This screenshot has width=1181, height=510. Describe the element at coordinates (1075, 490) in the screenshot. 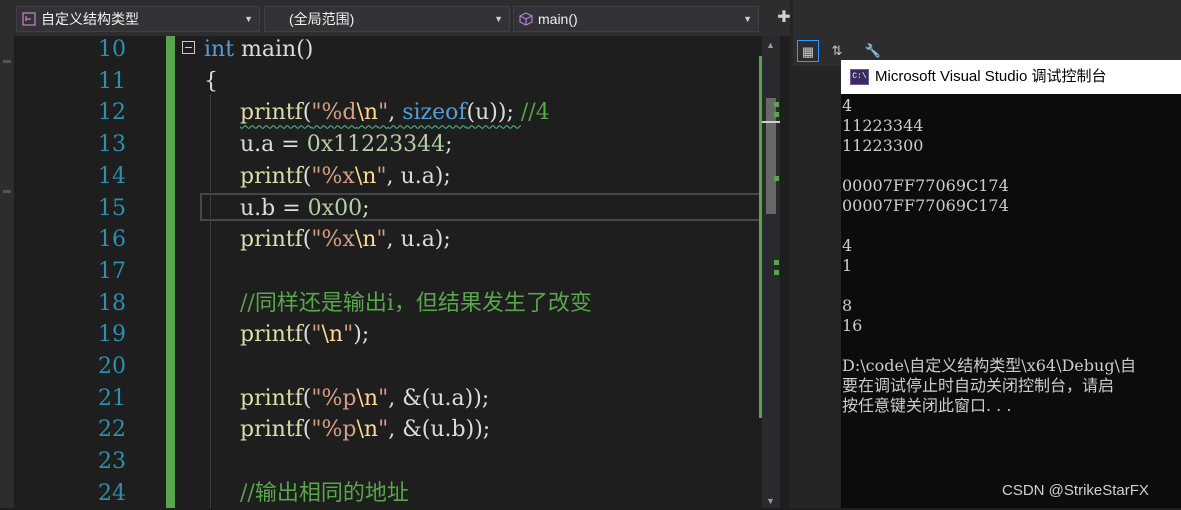

I see `watermark: CSDN @StrikeStarFX` at that location.